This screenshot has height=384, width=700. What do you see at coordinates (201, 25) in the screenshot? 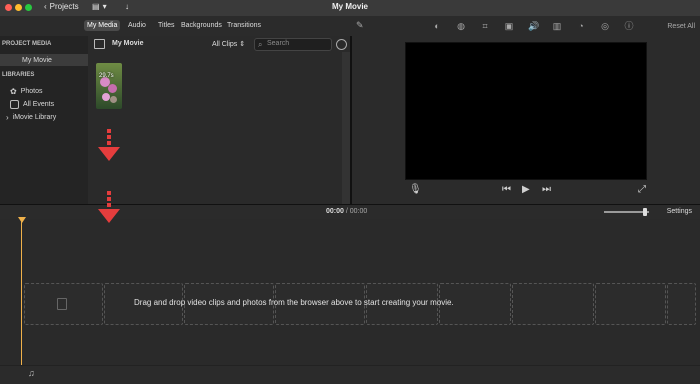
I see `tab-backgrounds: Backgrounds` at bounding box center [201, 25].